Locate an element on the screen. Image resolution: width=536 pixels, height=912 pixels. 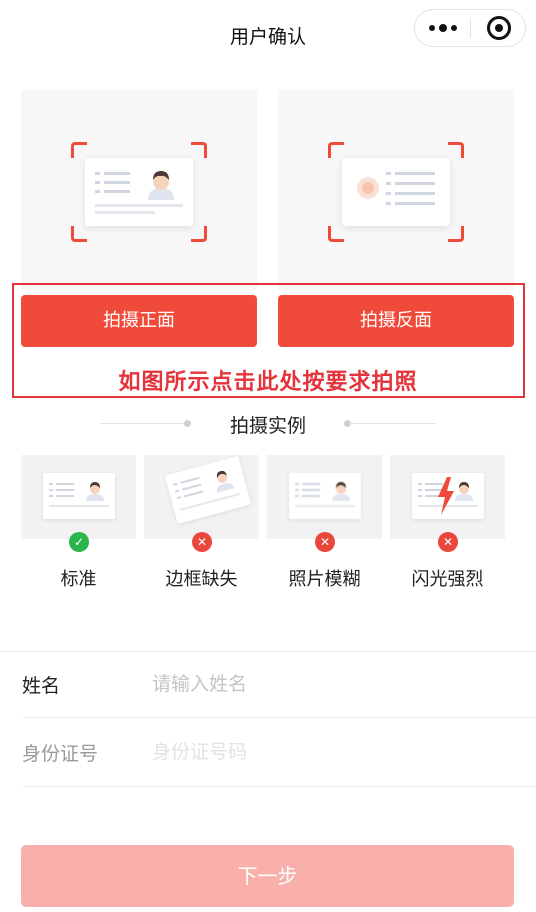
id-card-front-icon is located at coordinates (139, 192).